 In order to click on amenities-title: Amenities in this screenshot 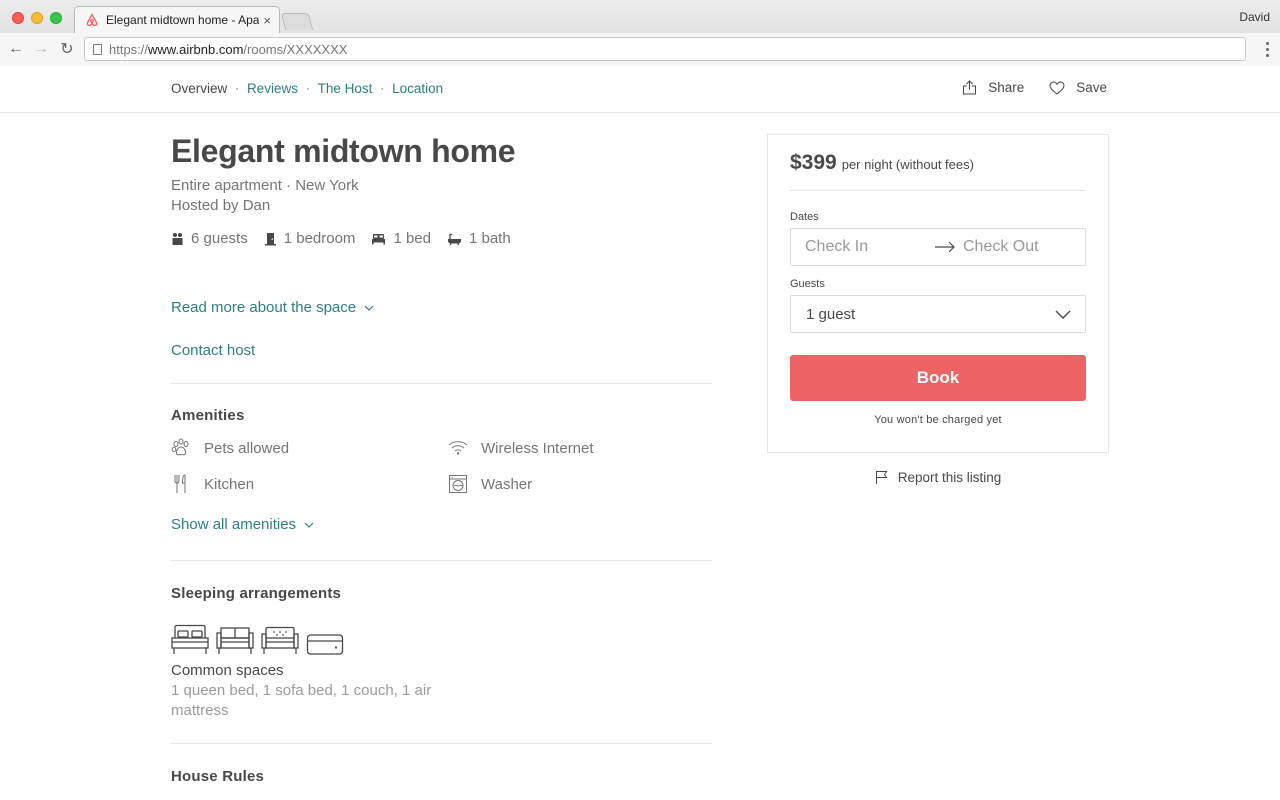, I will do `click(208, 415)`.